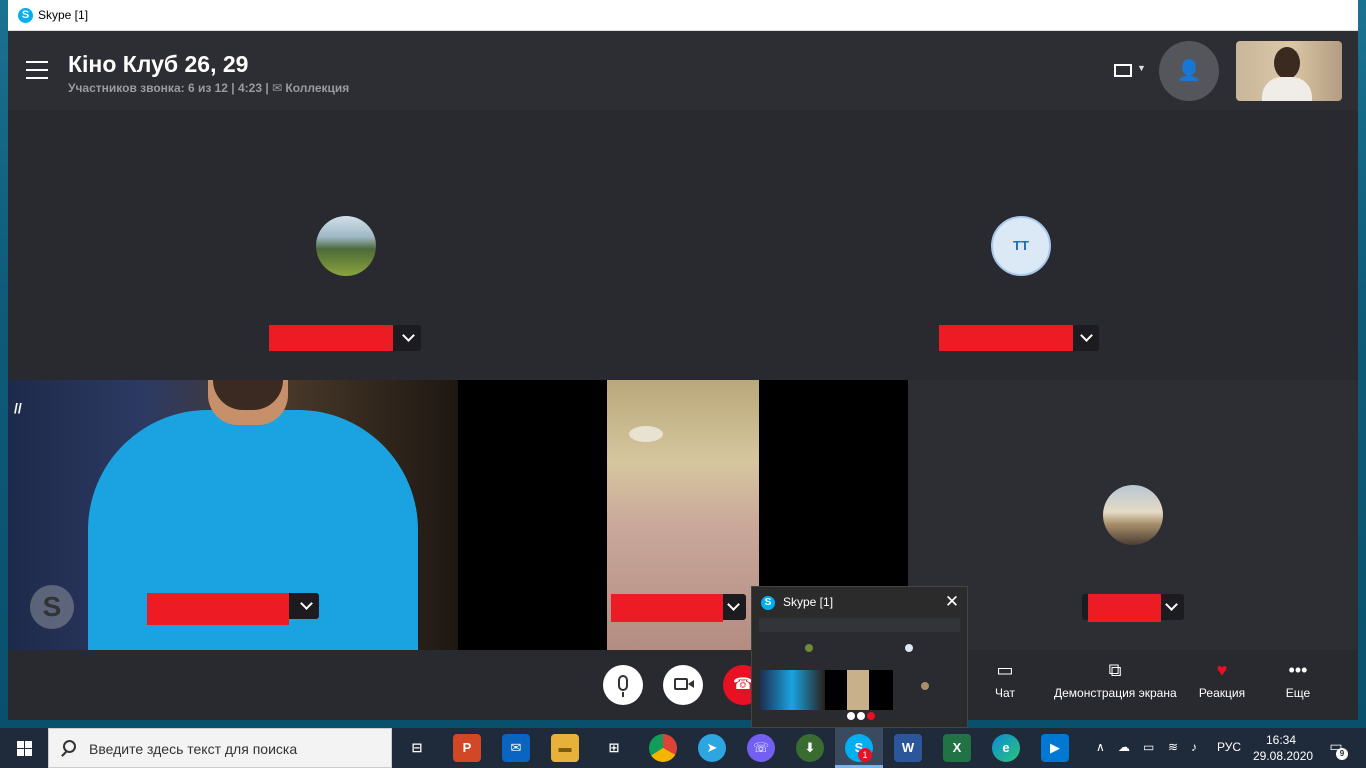 This screenshot has width=1366, height=768. I want to click on file-explorer-icon: ▬, so click(565, 748).